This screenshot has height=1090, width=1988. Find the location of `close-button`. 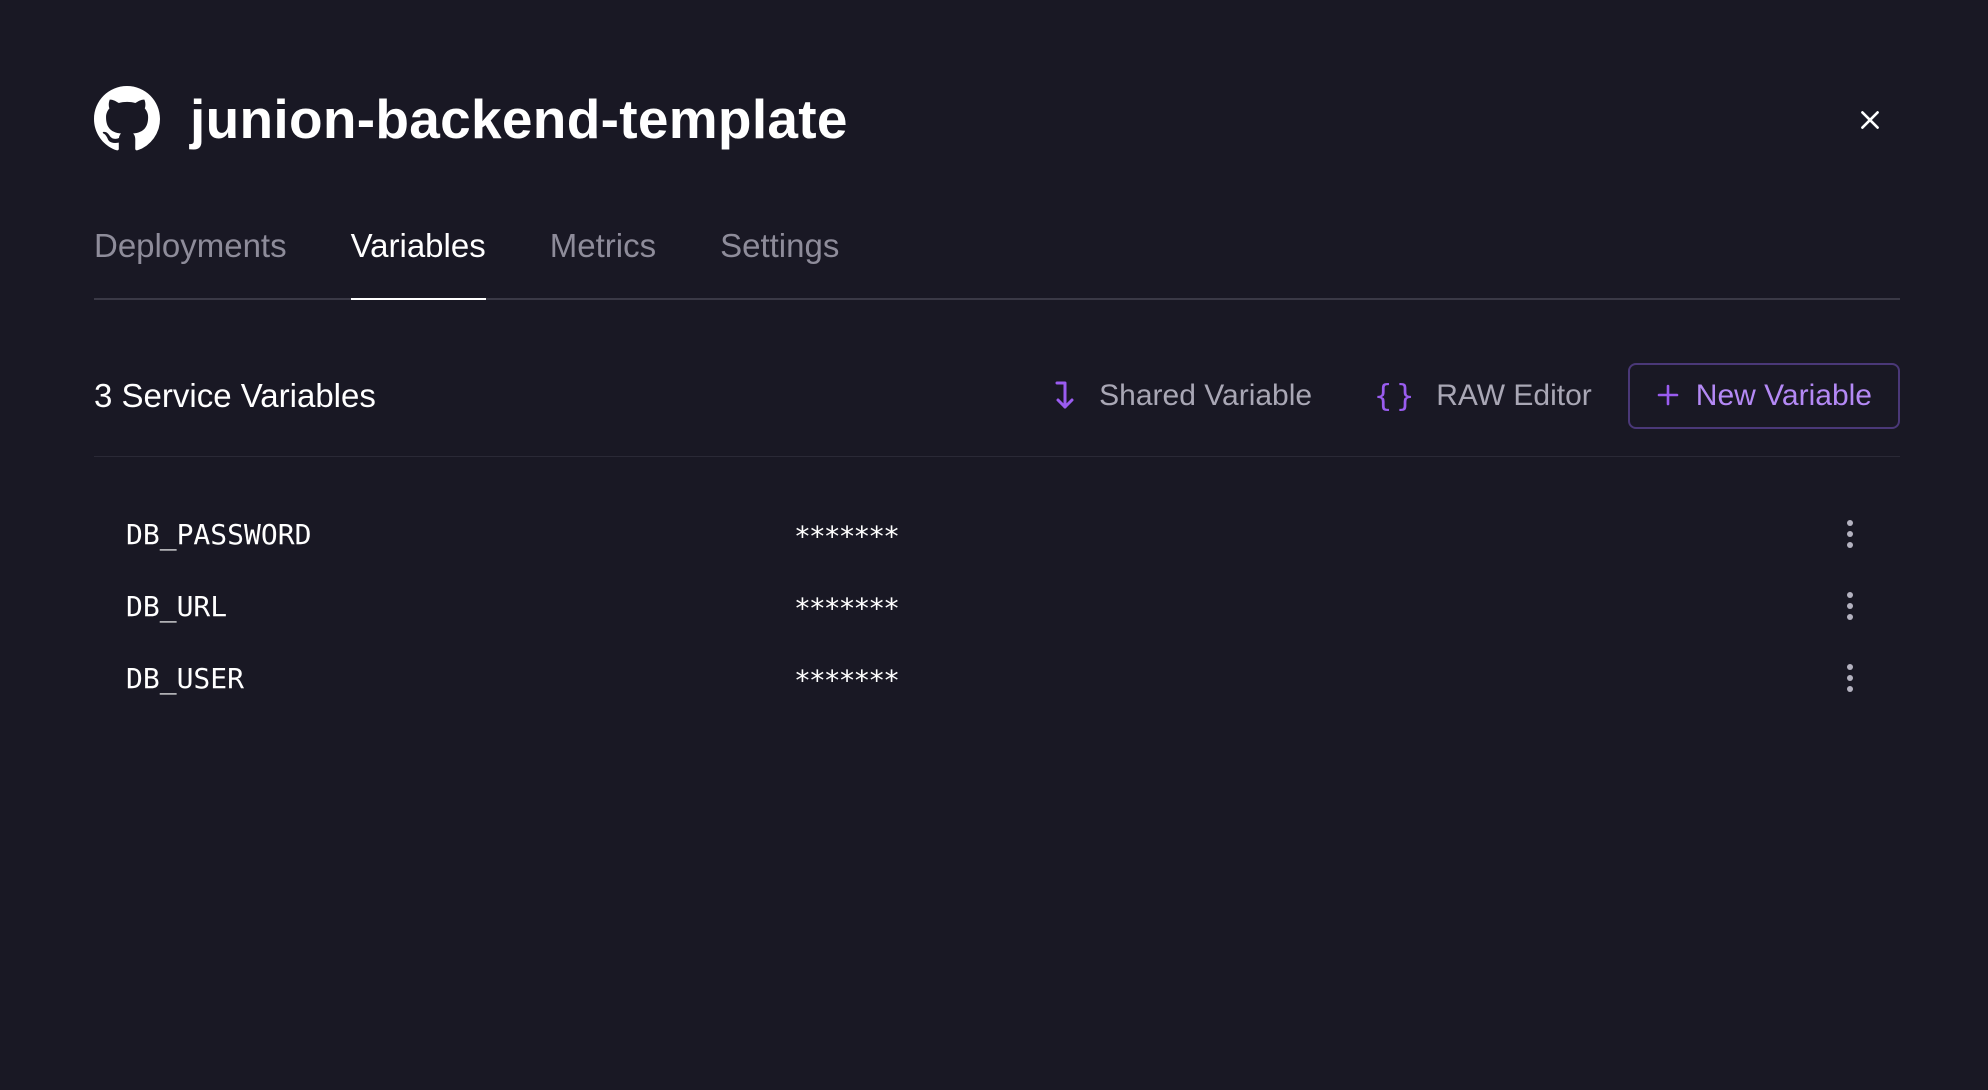

close-button is located at coordinates (1870, 120).